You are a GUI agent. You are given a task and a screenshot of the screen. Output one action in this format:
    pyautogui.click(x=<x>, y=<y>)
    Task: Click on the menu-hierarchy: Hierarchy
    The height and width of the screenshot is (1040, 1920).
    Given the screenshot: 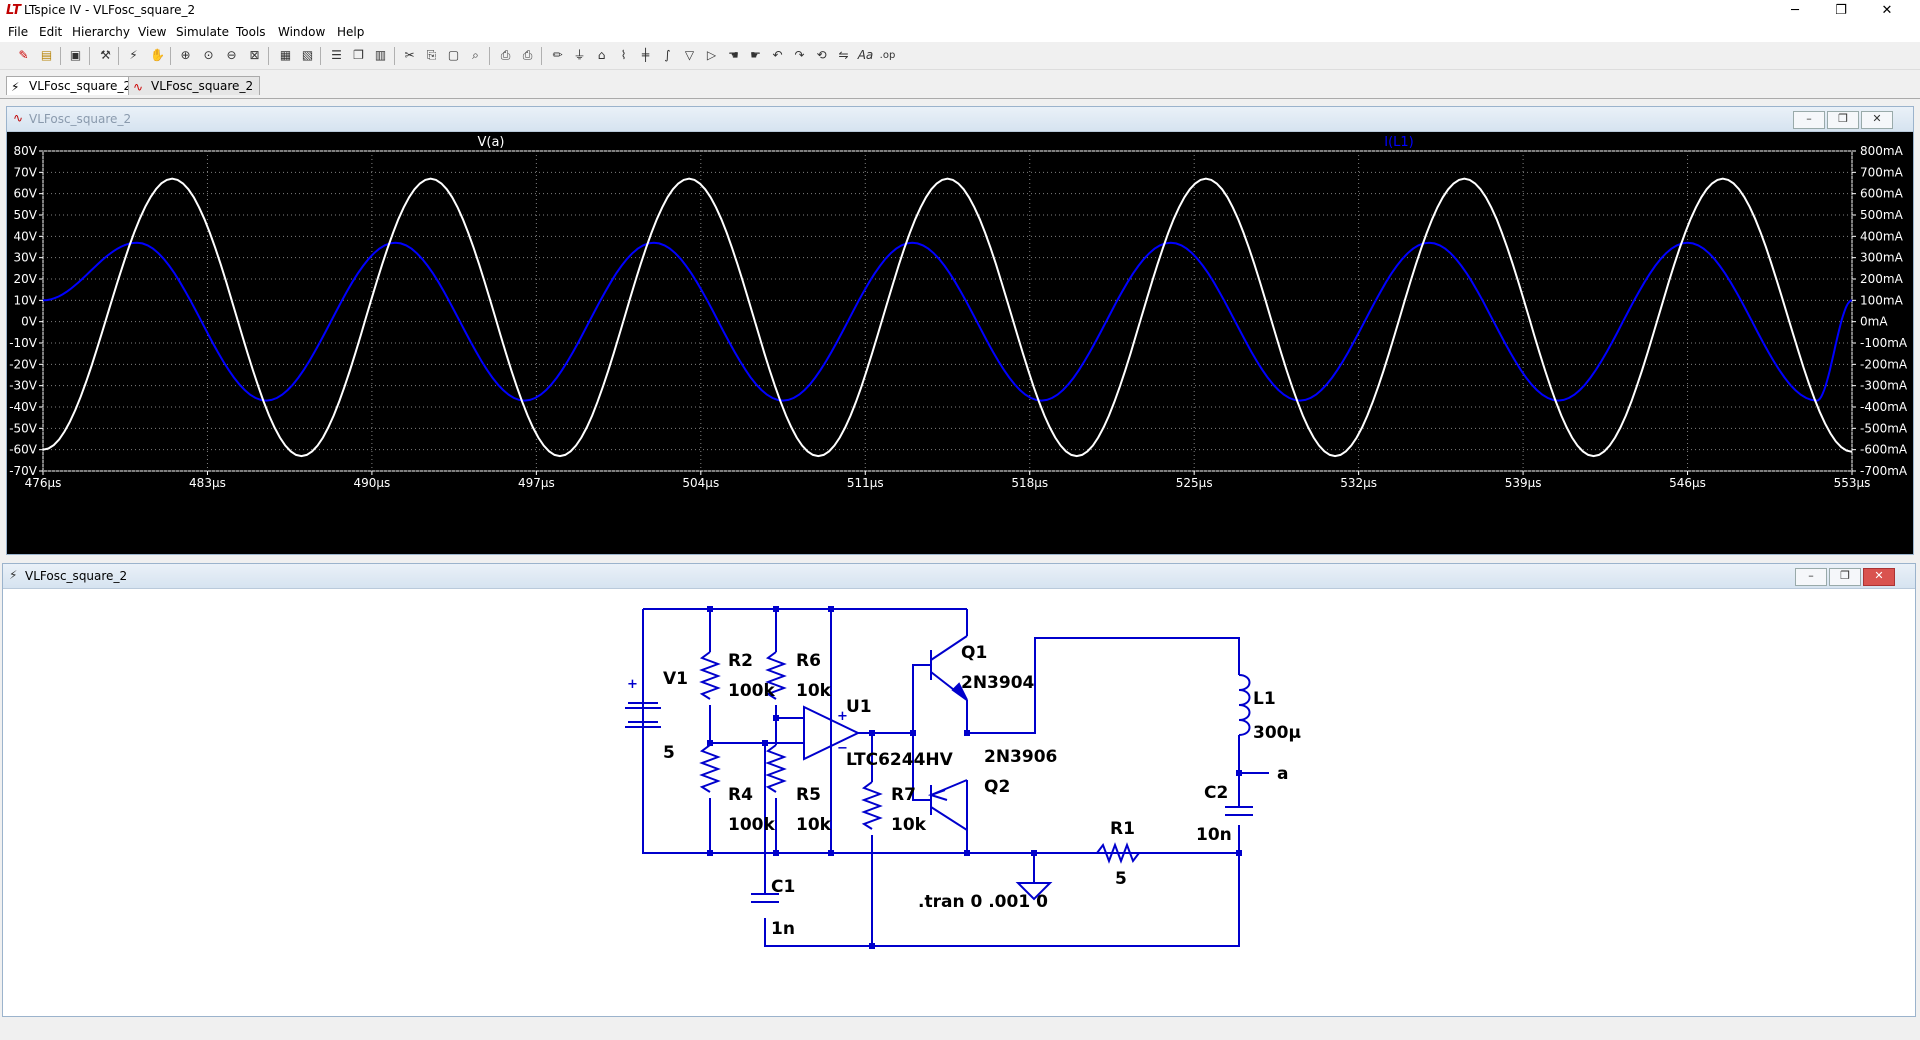 What is the action you would take?
    pyautogui.click(x=101, y=32)
    